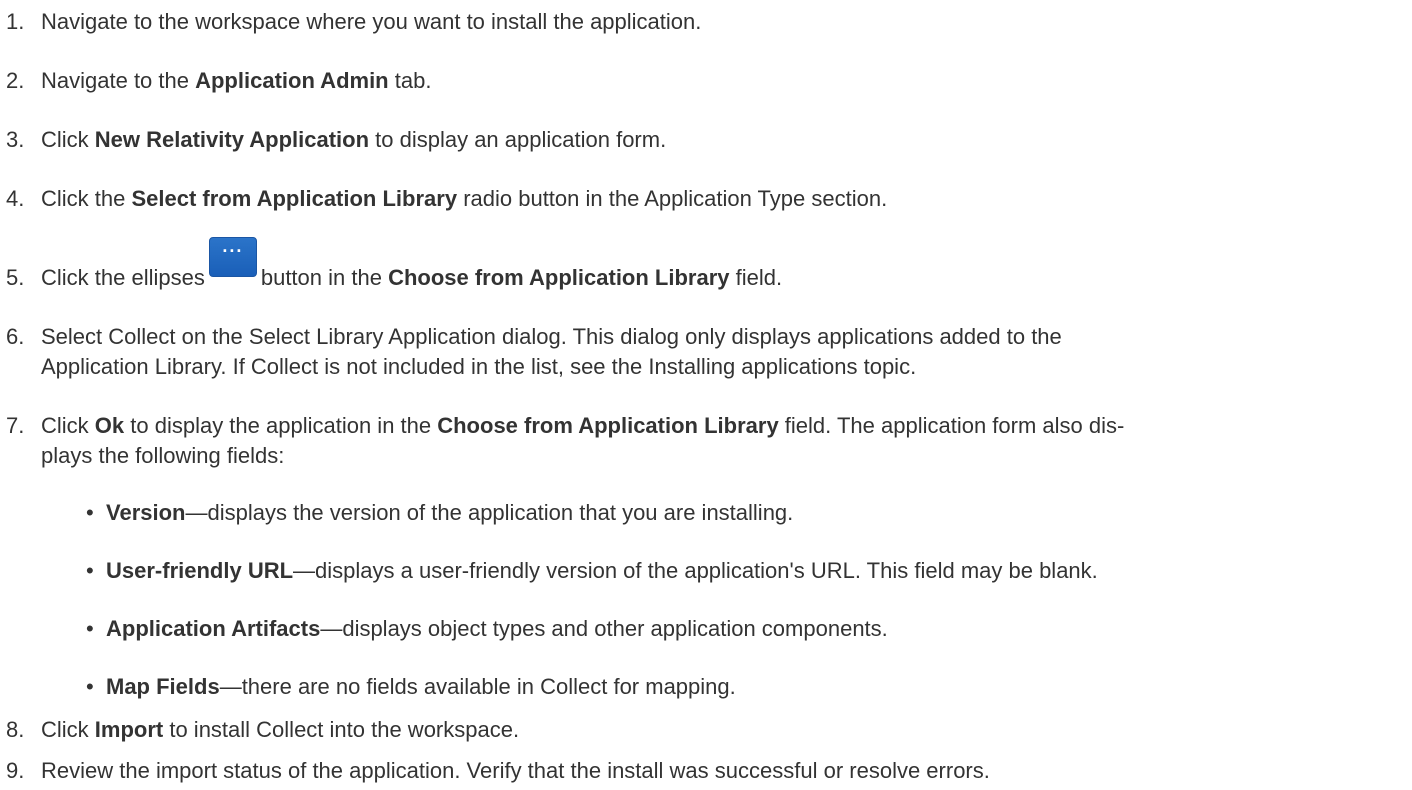 The image size is (1412, 790). Describe the element at coordinates (15, 770) in the screenshot. I see `step-number: 9.` at that location.